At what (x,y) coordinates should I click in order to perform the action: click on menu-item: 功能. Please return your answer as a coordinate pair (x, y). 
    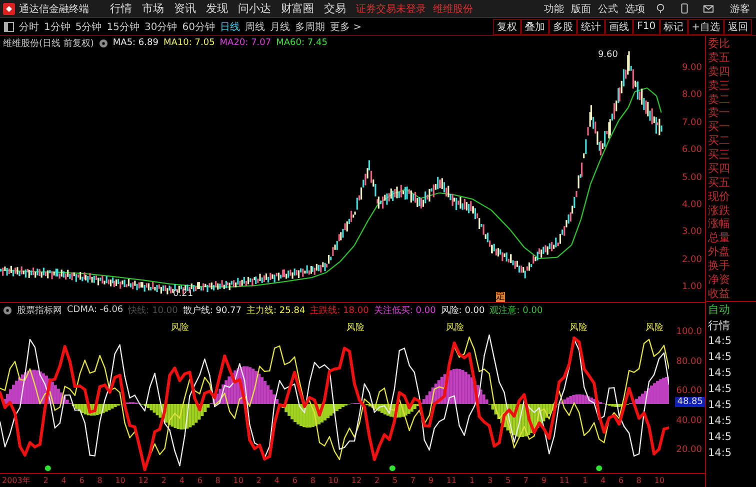
    Looking at the image, I should click on (554, 9).